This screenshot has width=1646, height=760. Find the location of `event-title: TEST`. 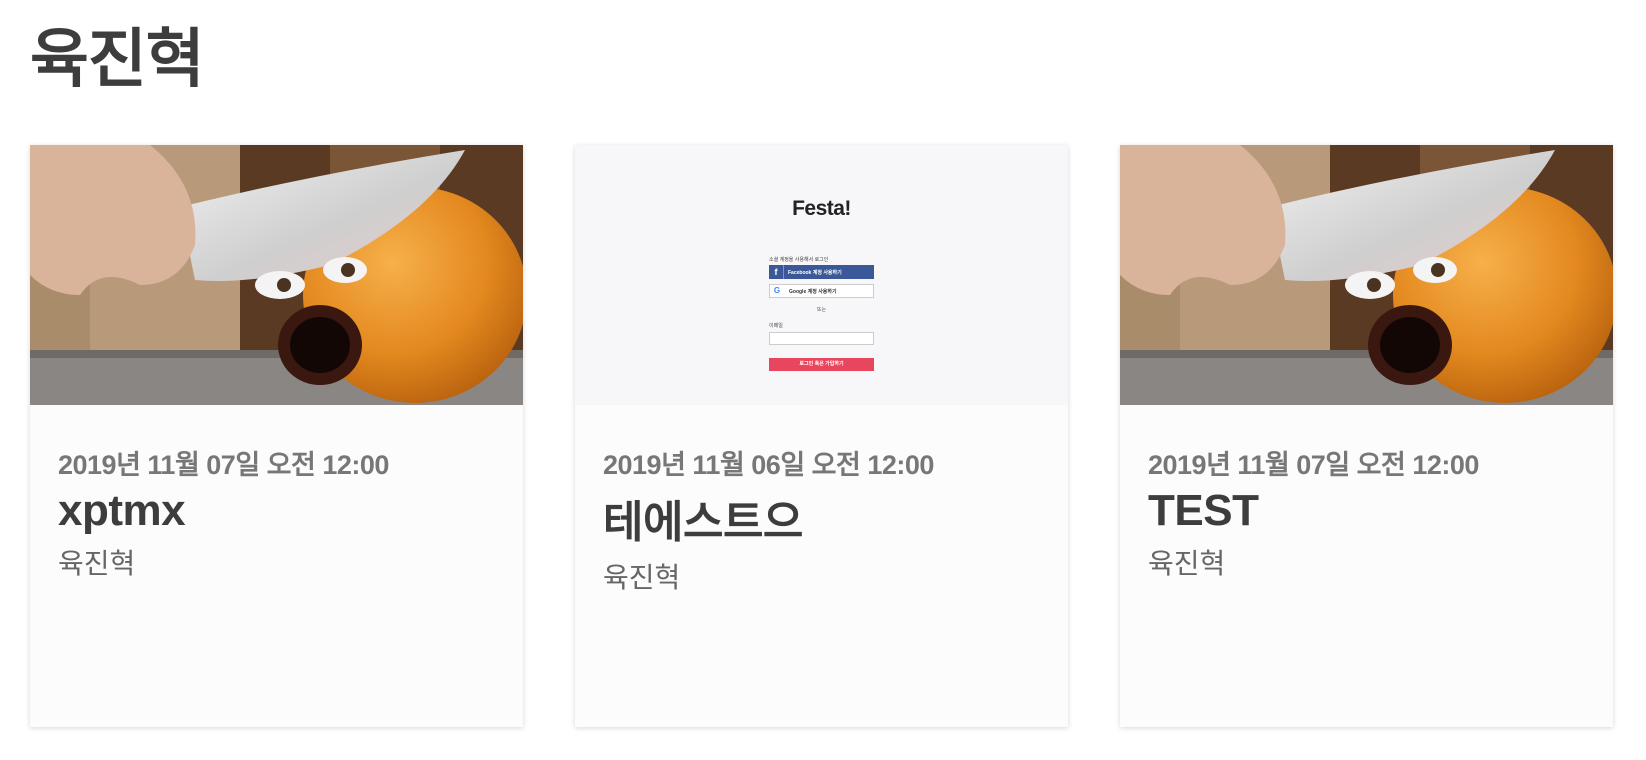

event-title: TEST is located at coordinates (1370, 511).